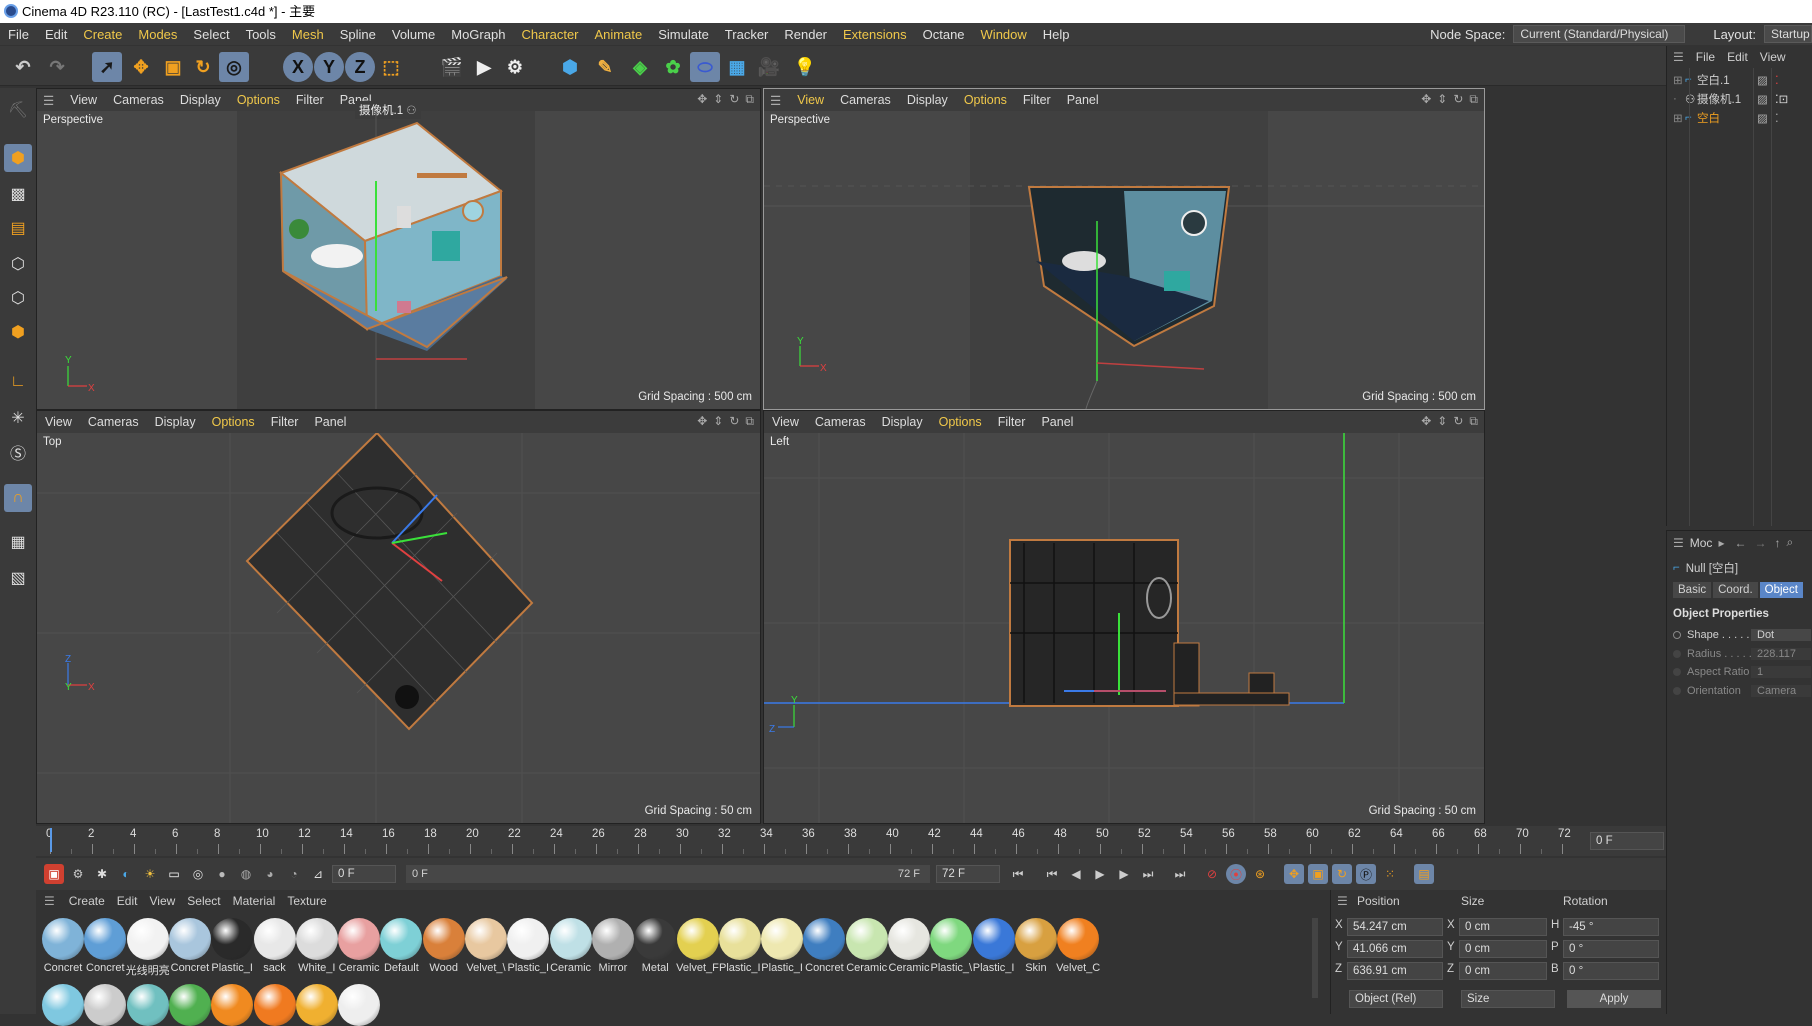 The image size is (1812, 1026). I want to click on menu-modes: Modes, so click(157, 34).